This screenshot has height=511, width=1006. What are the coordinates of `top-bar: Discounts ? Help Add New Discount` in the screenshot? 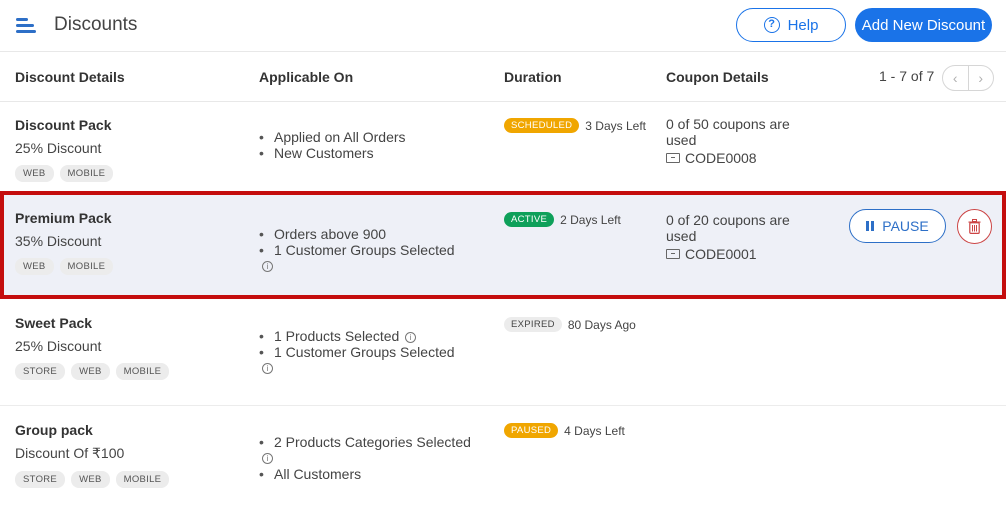 It's located at (503, 26).